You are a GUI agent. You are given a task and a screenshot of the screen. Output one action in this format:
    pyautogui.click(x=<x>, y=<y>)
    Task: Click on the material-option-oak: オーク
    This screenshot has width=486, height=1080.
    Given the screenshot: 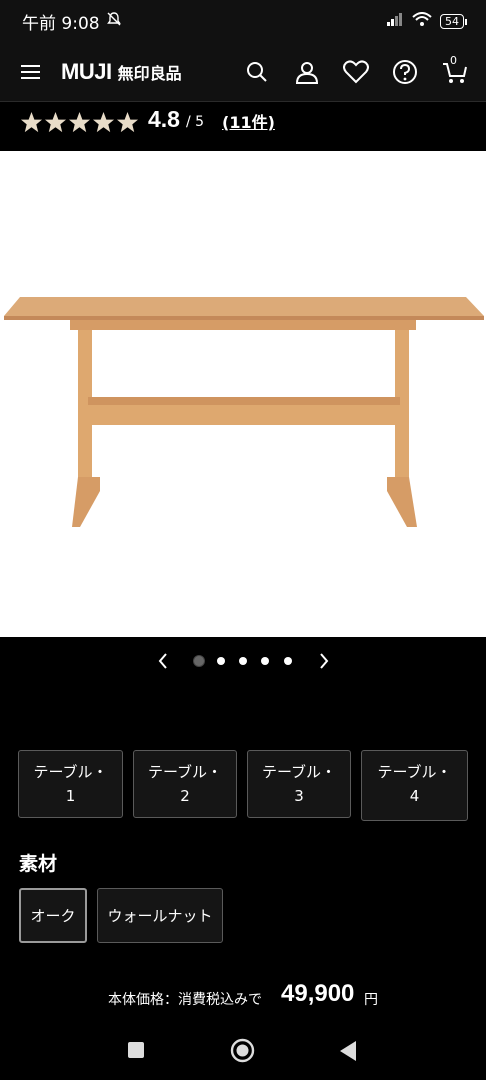 What is the action you would take?
    pyautogui.click(x=53, y=915)
    